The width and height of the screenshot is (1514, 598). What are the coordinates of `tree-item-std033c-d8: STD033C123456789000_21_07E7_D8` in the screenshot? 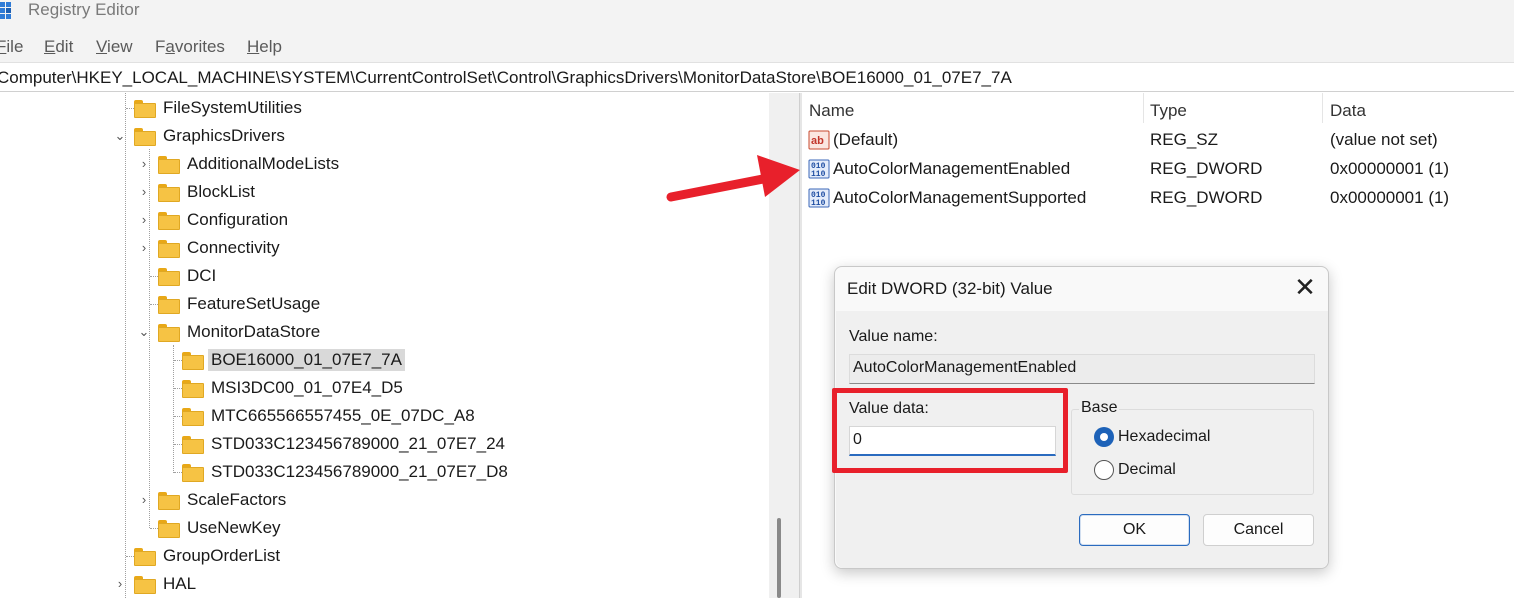 It's located at (335, 472).